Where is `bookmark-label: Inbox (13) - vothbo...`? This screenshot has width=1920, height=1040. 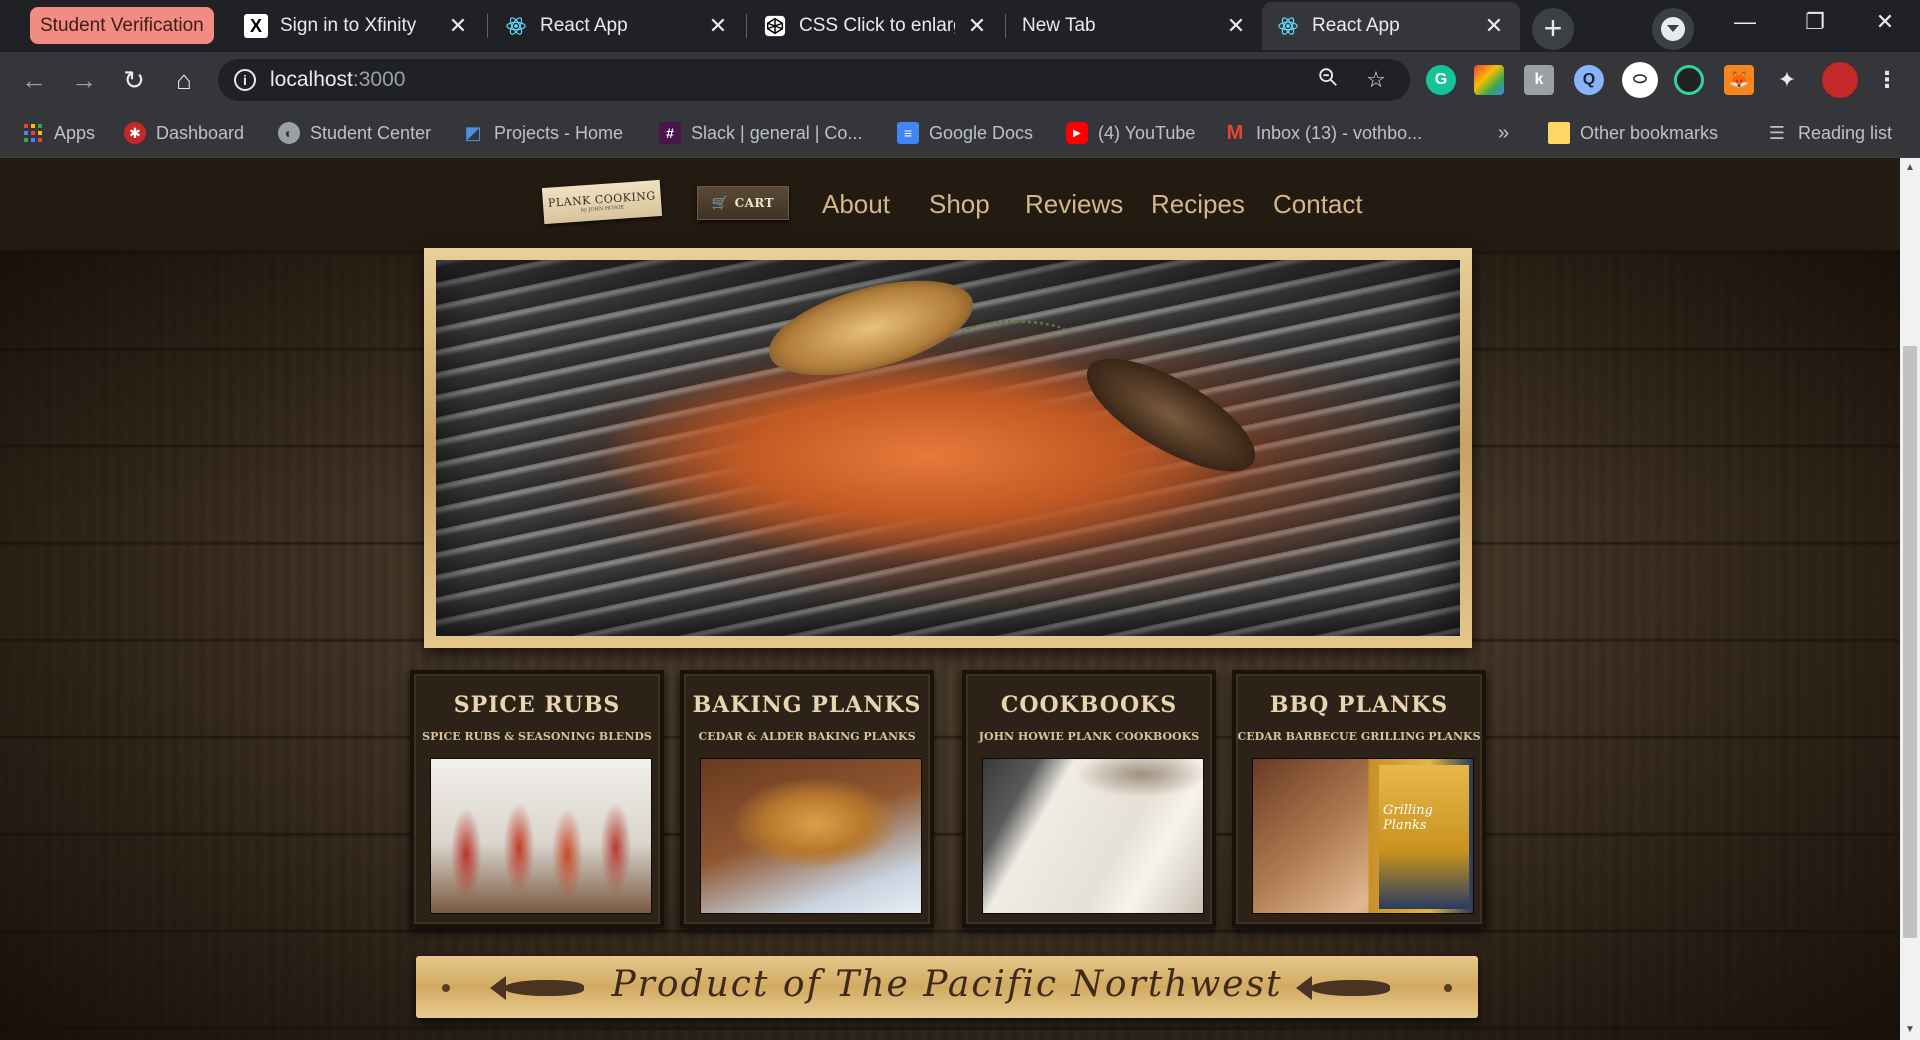 bookmark-label: Inbox (13) - vothbo... is located at coordinates (1339, 132).